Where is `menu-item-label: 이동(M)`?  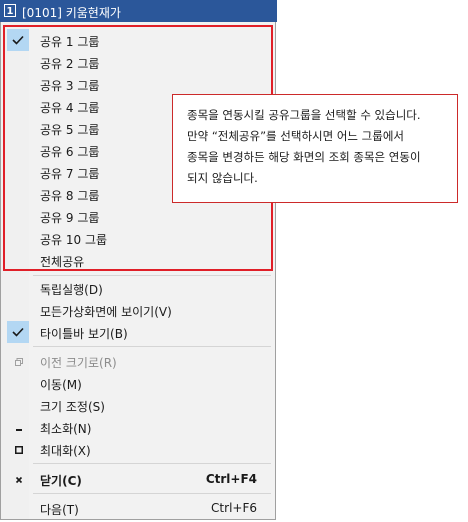
menu-item-label: 이동(M) is located at coordinates (61, 385).